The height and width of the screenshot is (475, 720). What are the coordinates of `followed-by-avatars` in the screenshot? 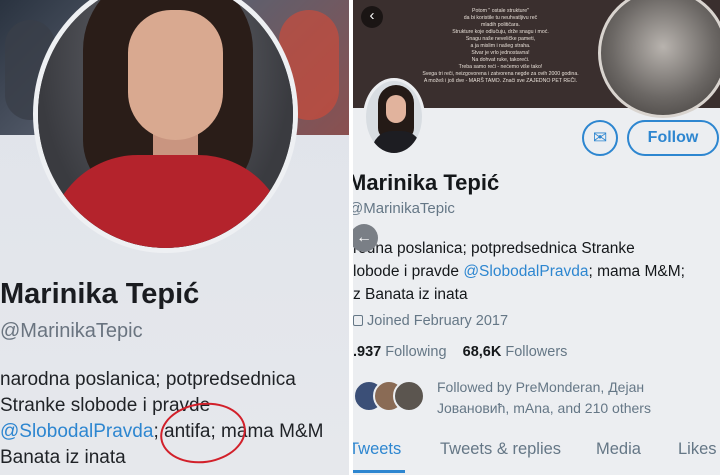 It's located at (393, 398).